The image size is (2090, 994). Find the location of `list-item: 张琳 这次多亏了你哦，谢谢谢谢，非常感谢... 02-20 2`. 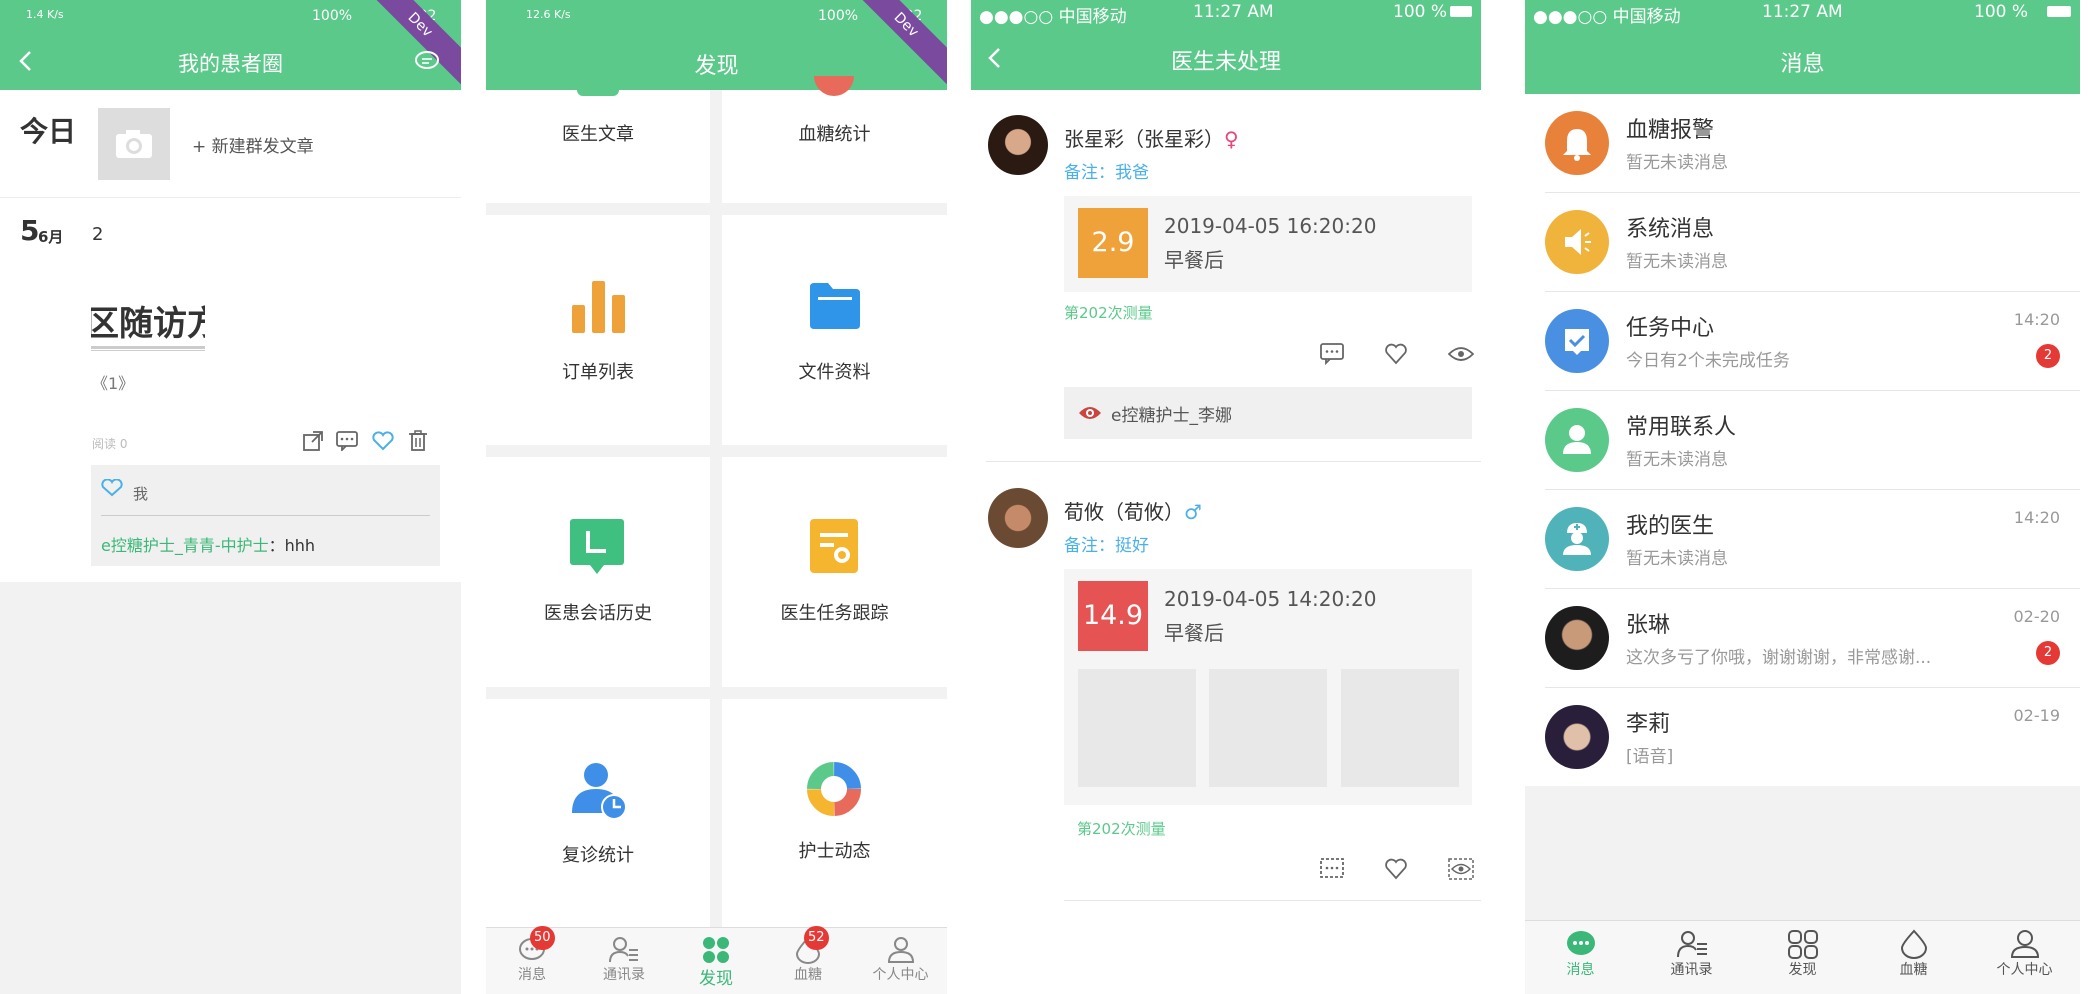

list-item: 张琳 这次多亏了你哦，谢谢谢谢，非常感谢... 02-20 2 is located at coordinates (1802, 638).